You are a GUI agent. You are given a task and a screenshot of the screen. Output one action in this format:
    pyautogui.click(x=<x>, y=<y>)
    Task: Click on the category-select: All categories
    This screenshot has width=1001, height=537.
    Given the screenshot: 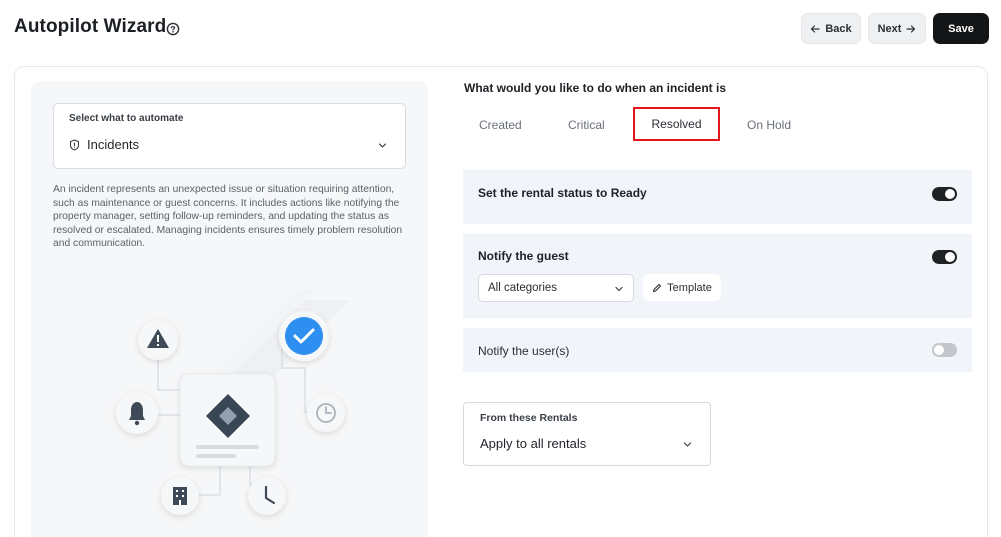 What is the action you would take?
    pyautogui.click(x=556, y=288)
    